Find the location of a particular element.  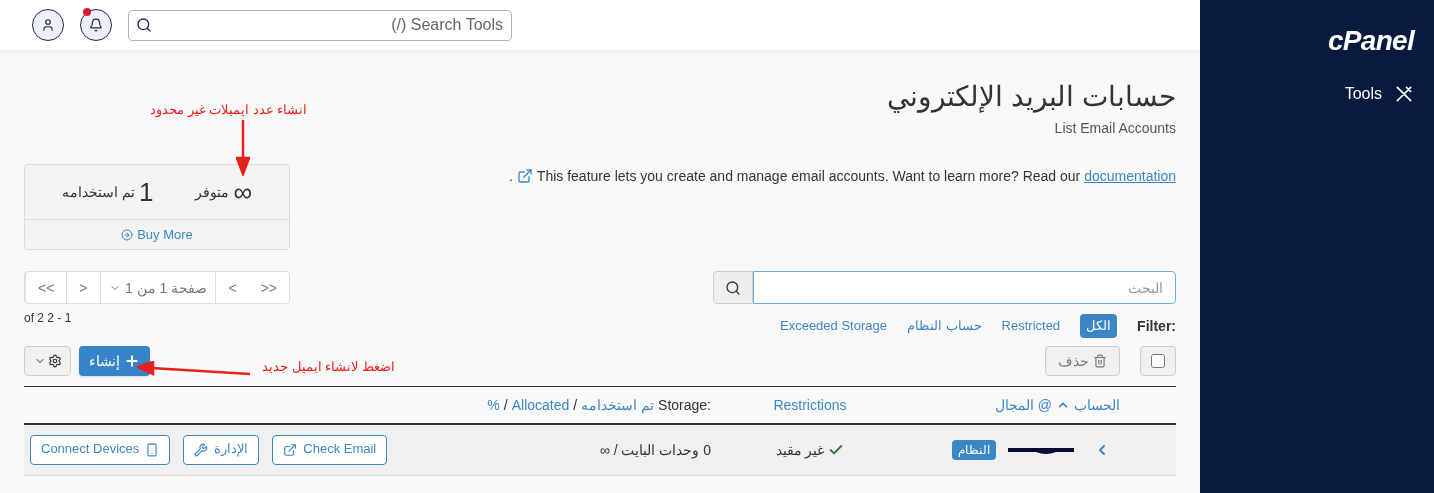

page-title: حسابات البريد الإلكتروني is located at coordinates (1031, 97).